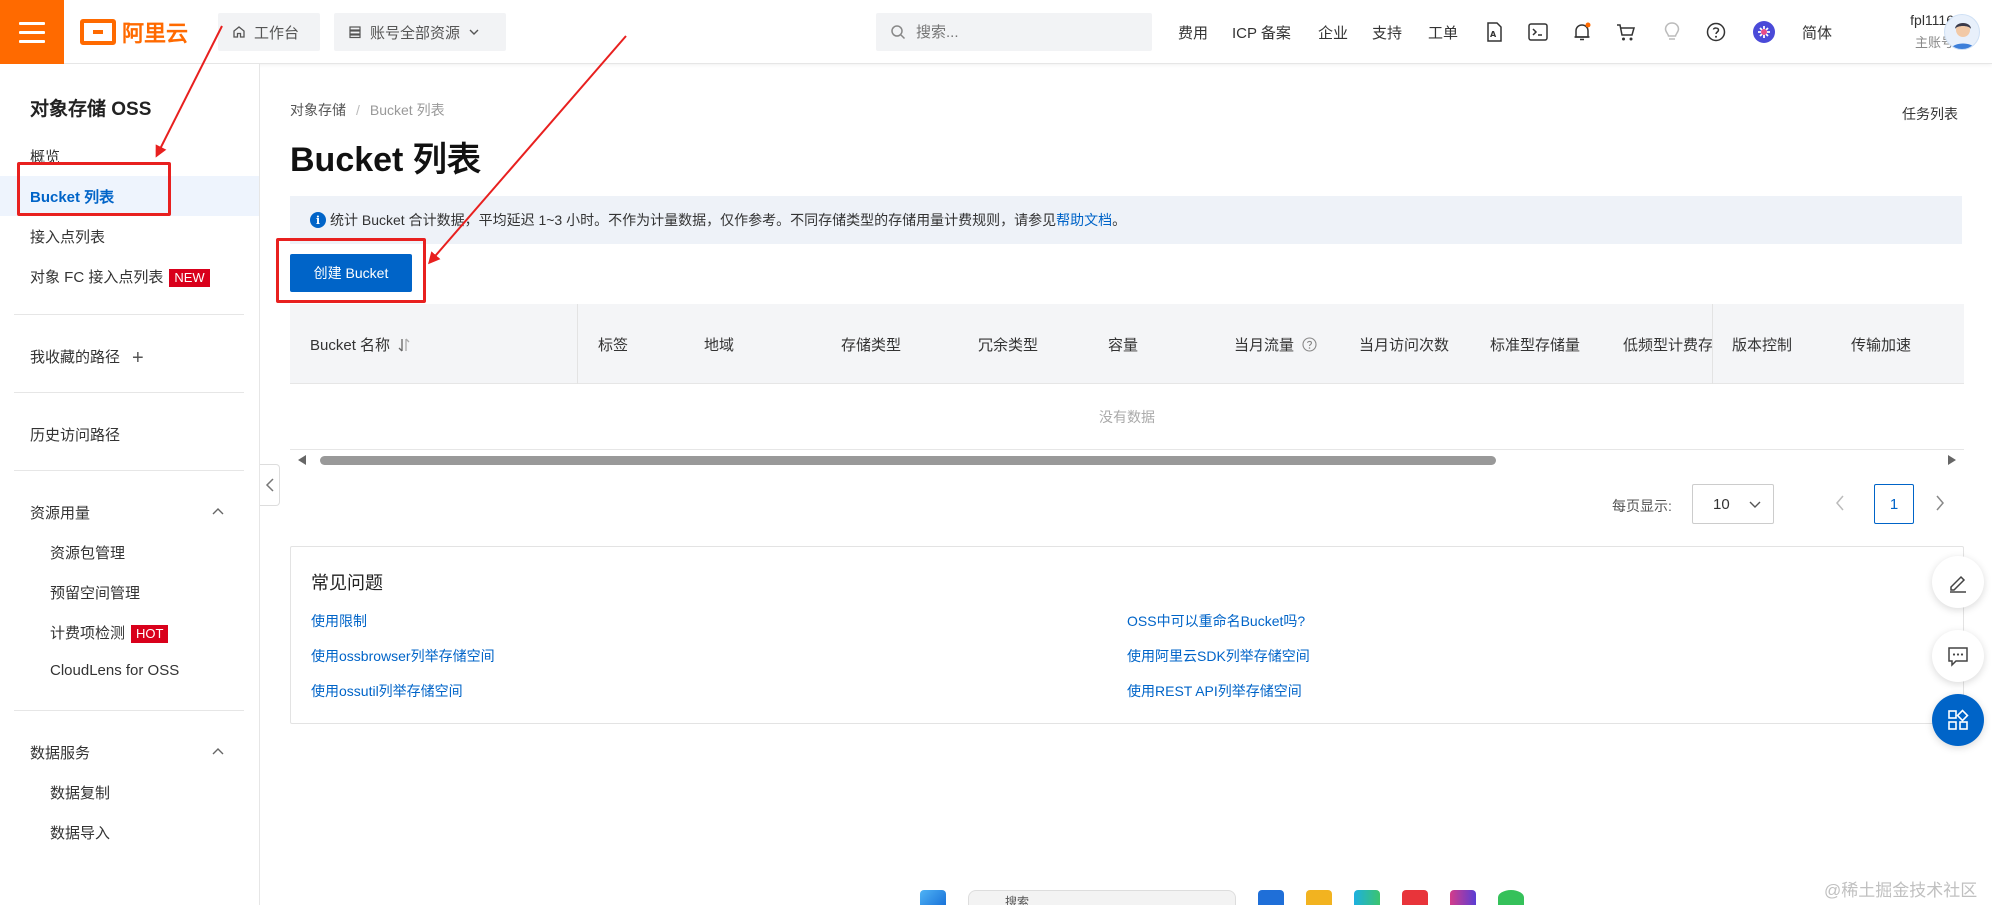  I want to click on chevron-left-icon, so click(269, 485).